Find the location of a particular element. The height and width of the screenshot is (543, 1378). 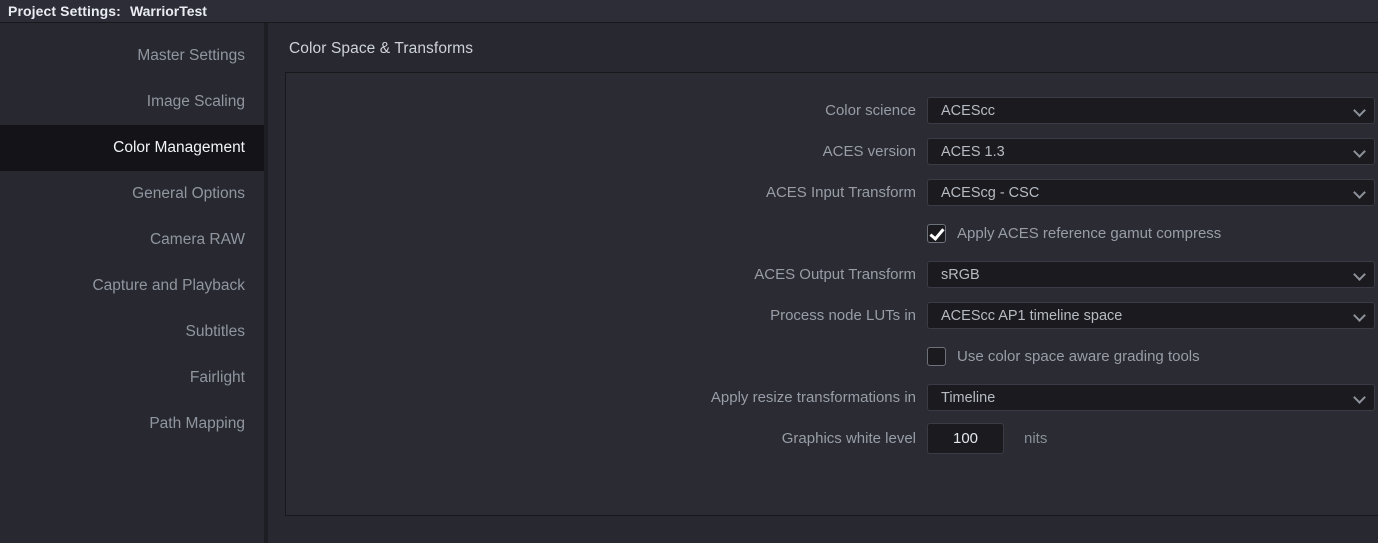

sidebar-item-general-options: General Options is located at coordinates (132, 194).